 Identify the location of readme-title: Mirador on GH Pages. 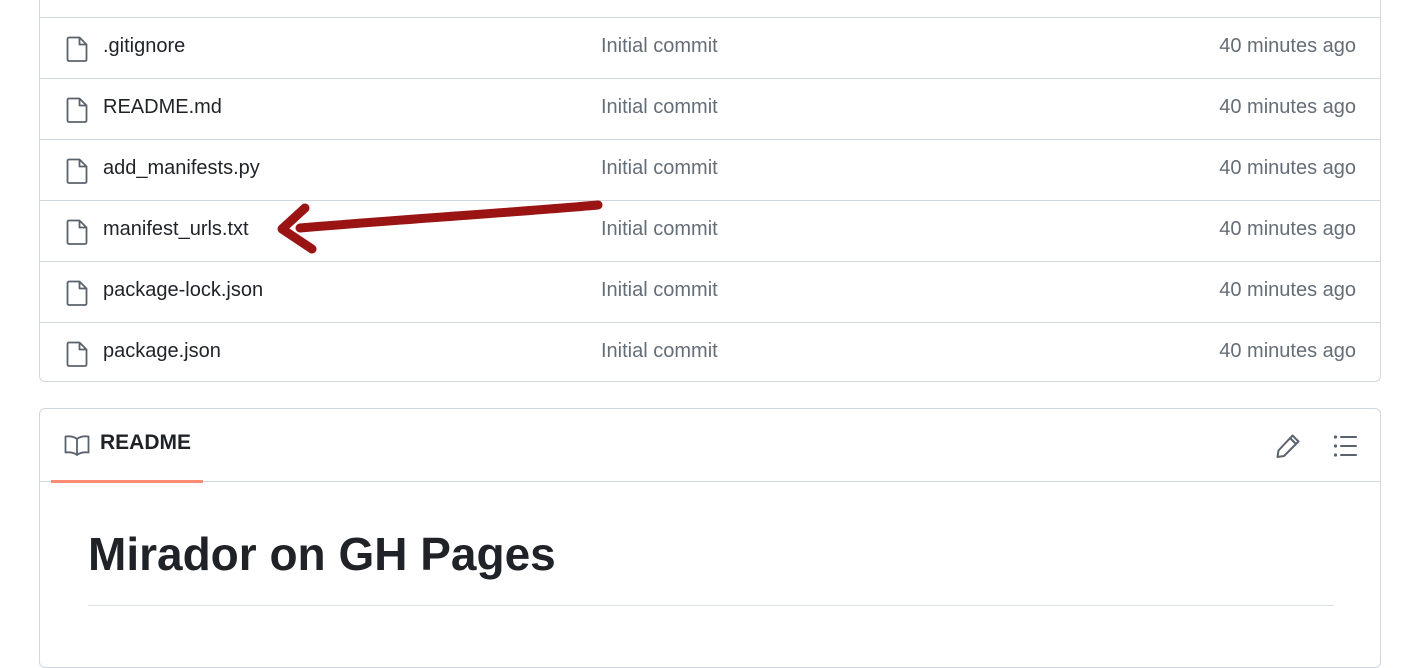
(322, 554).